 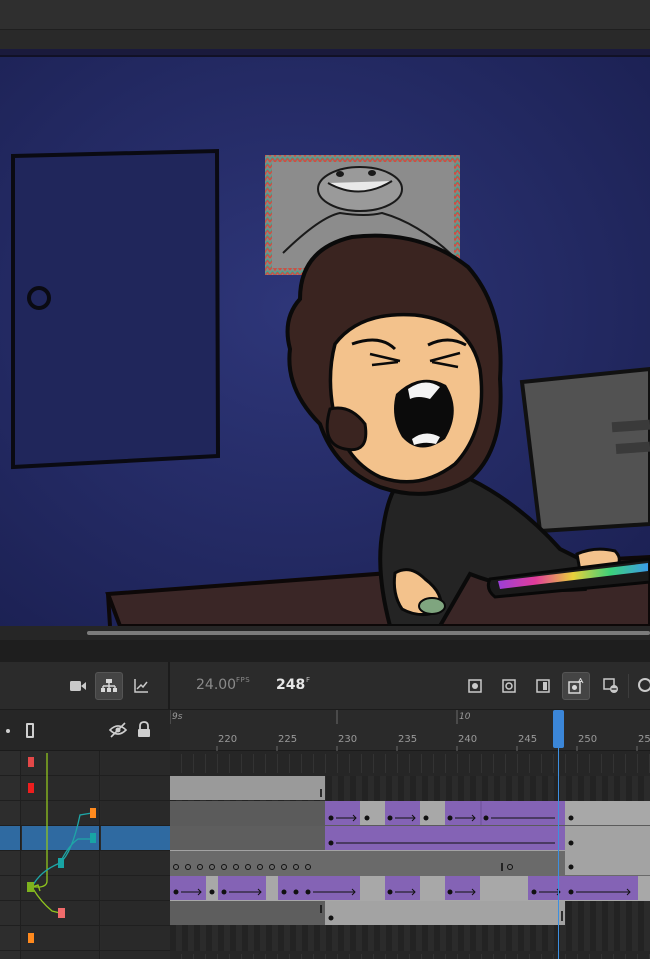 I want to click on playhead-handle, so click(x=558, y=729).